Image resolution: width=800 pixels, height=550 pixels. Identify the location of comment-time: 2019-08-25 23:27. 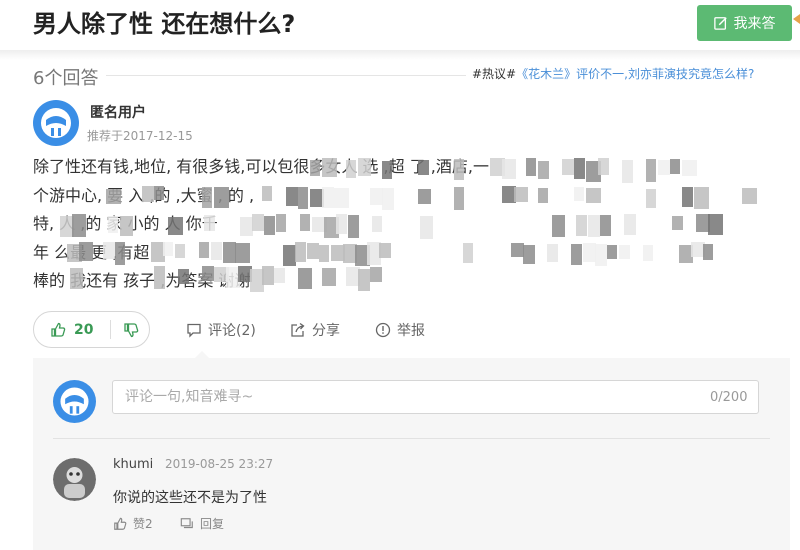
(219, 464).